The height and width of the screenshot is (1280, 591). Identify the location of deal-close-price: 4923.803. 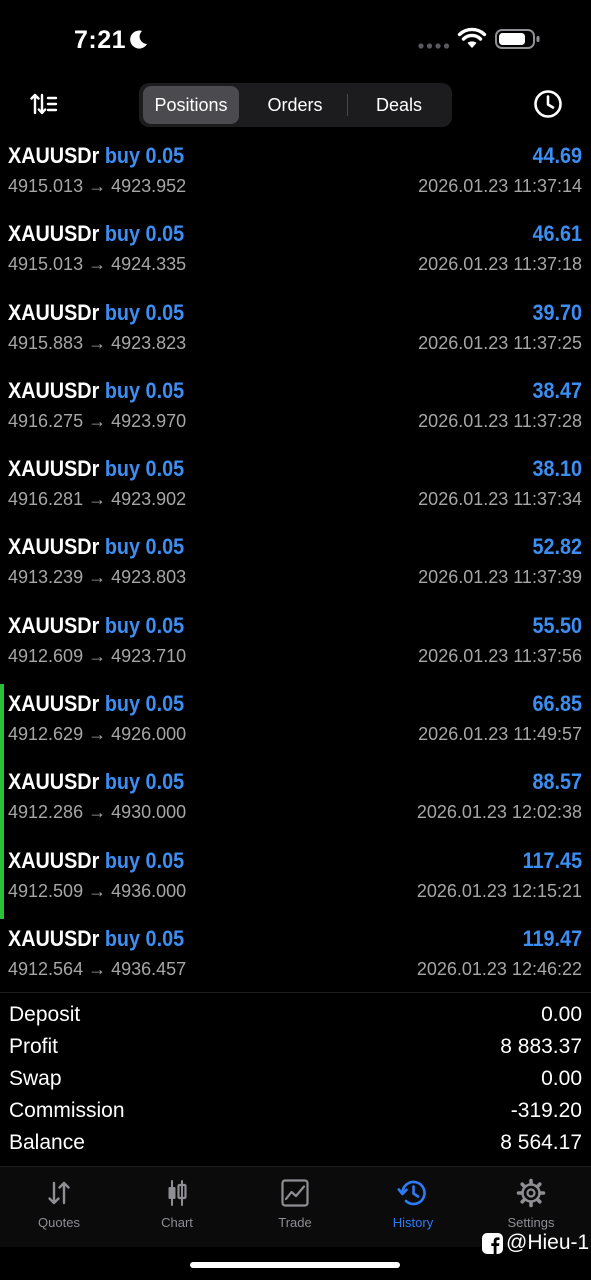
(149, 577).